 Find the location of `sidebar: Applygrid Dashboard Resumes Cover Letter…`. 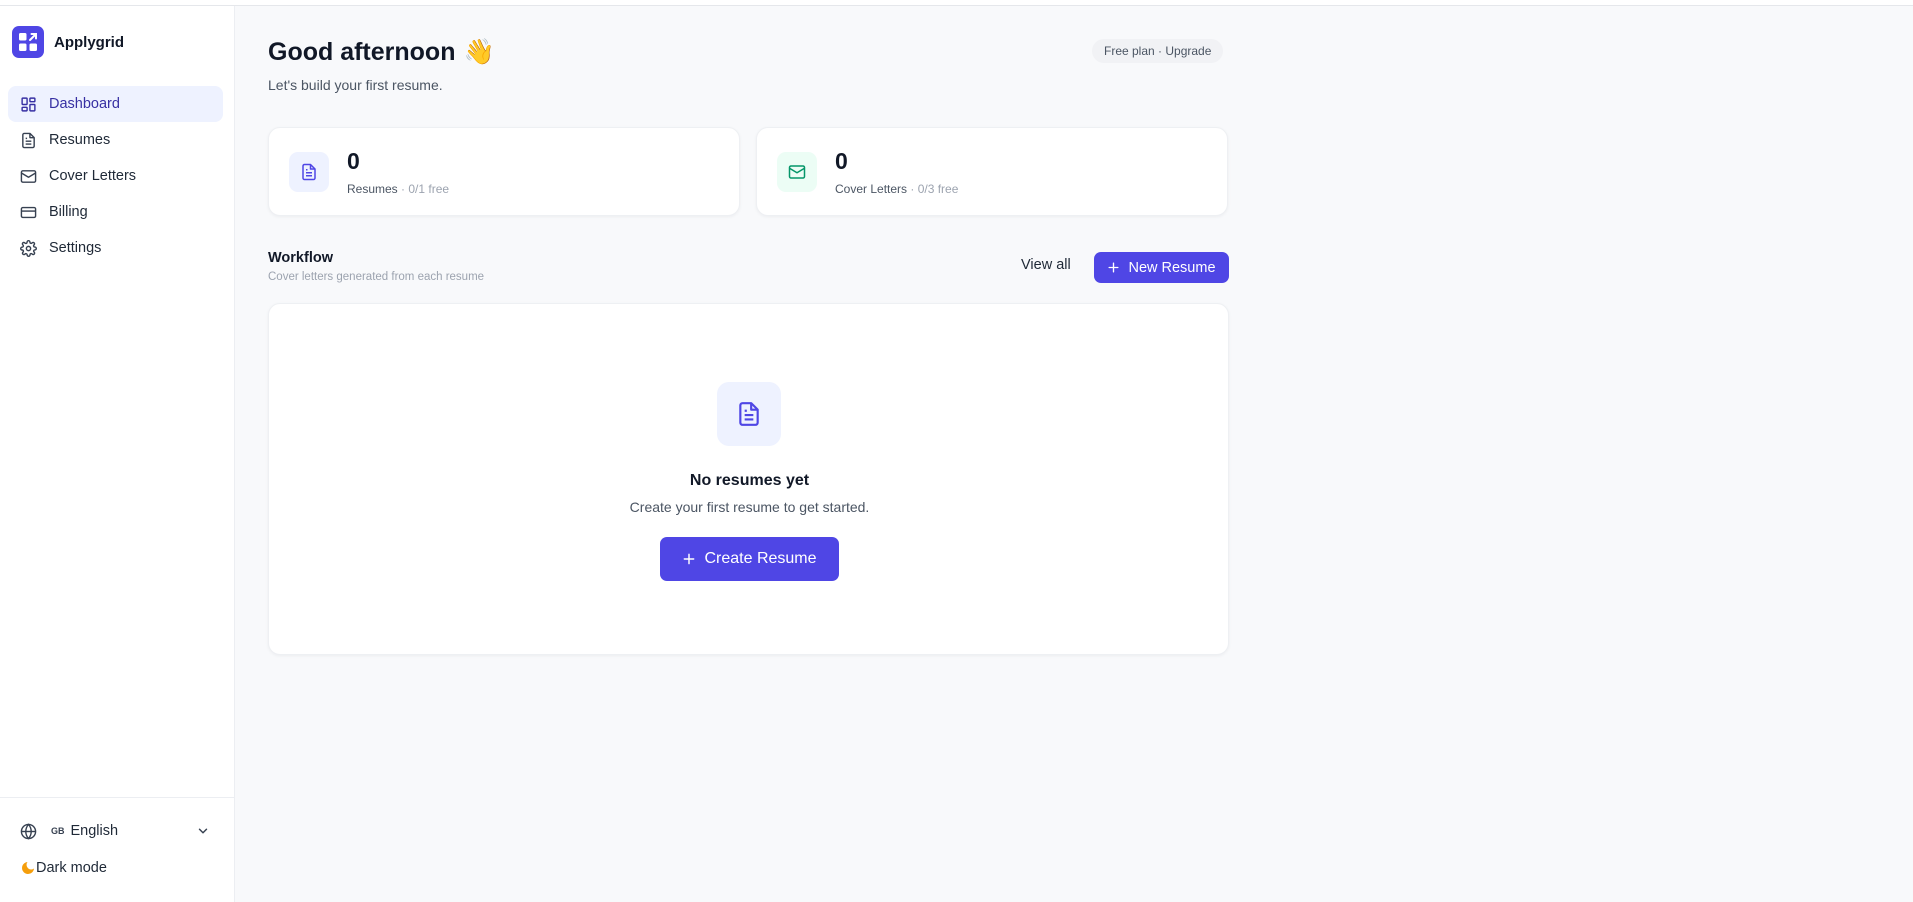

sidebar: Applygrid Dashboard Resumes Cover Letter… is located at coordinates (117, 454).